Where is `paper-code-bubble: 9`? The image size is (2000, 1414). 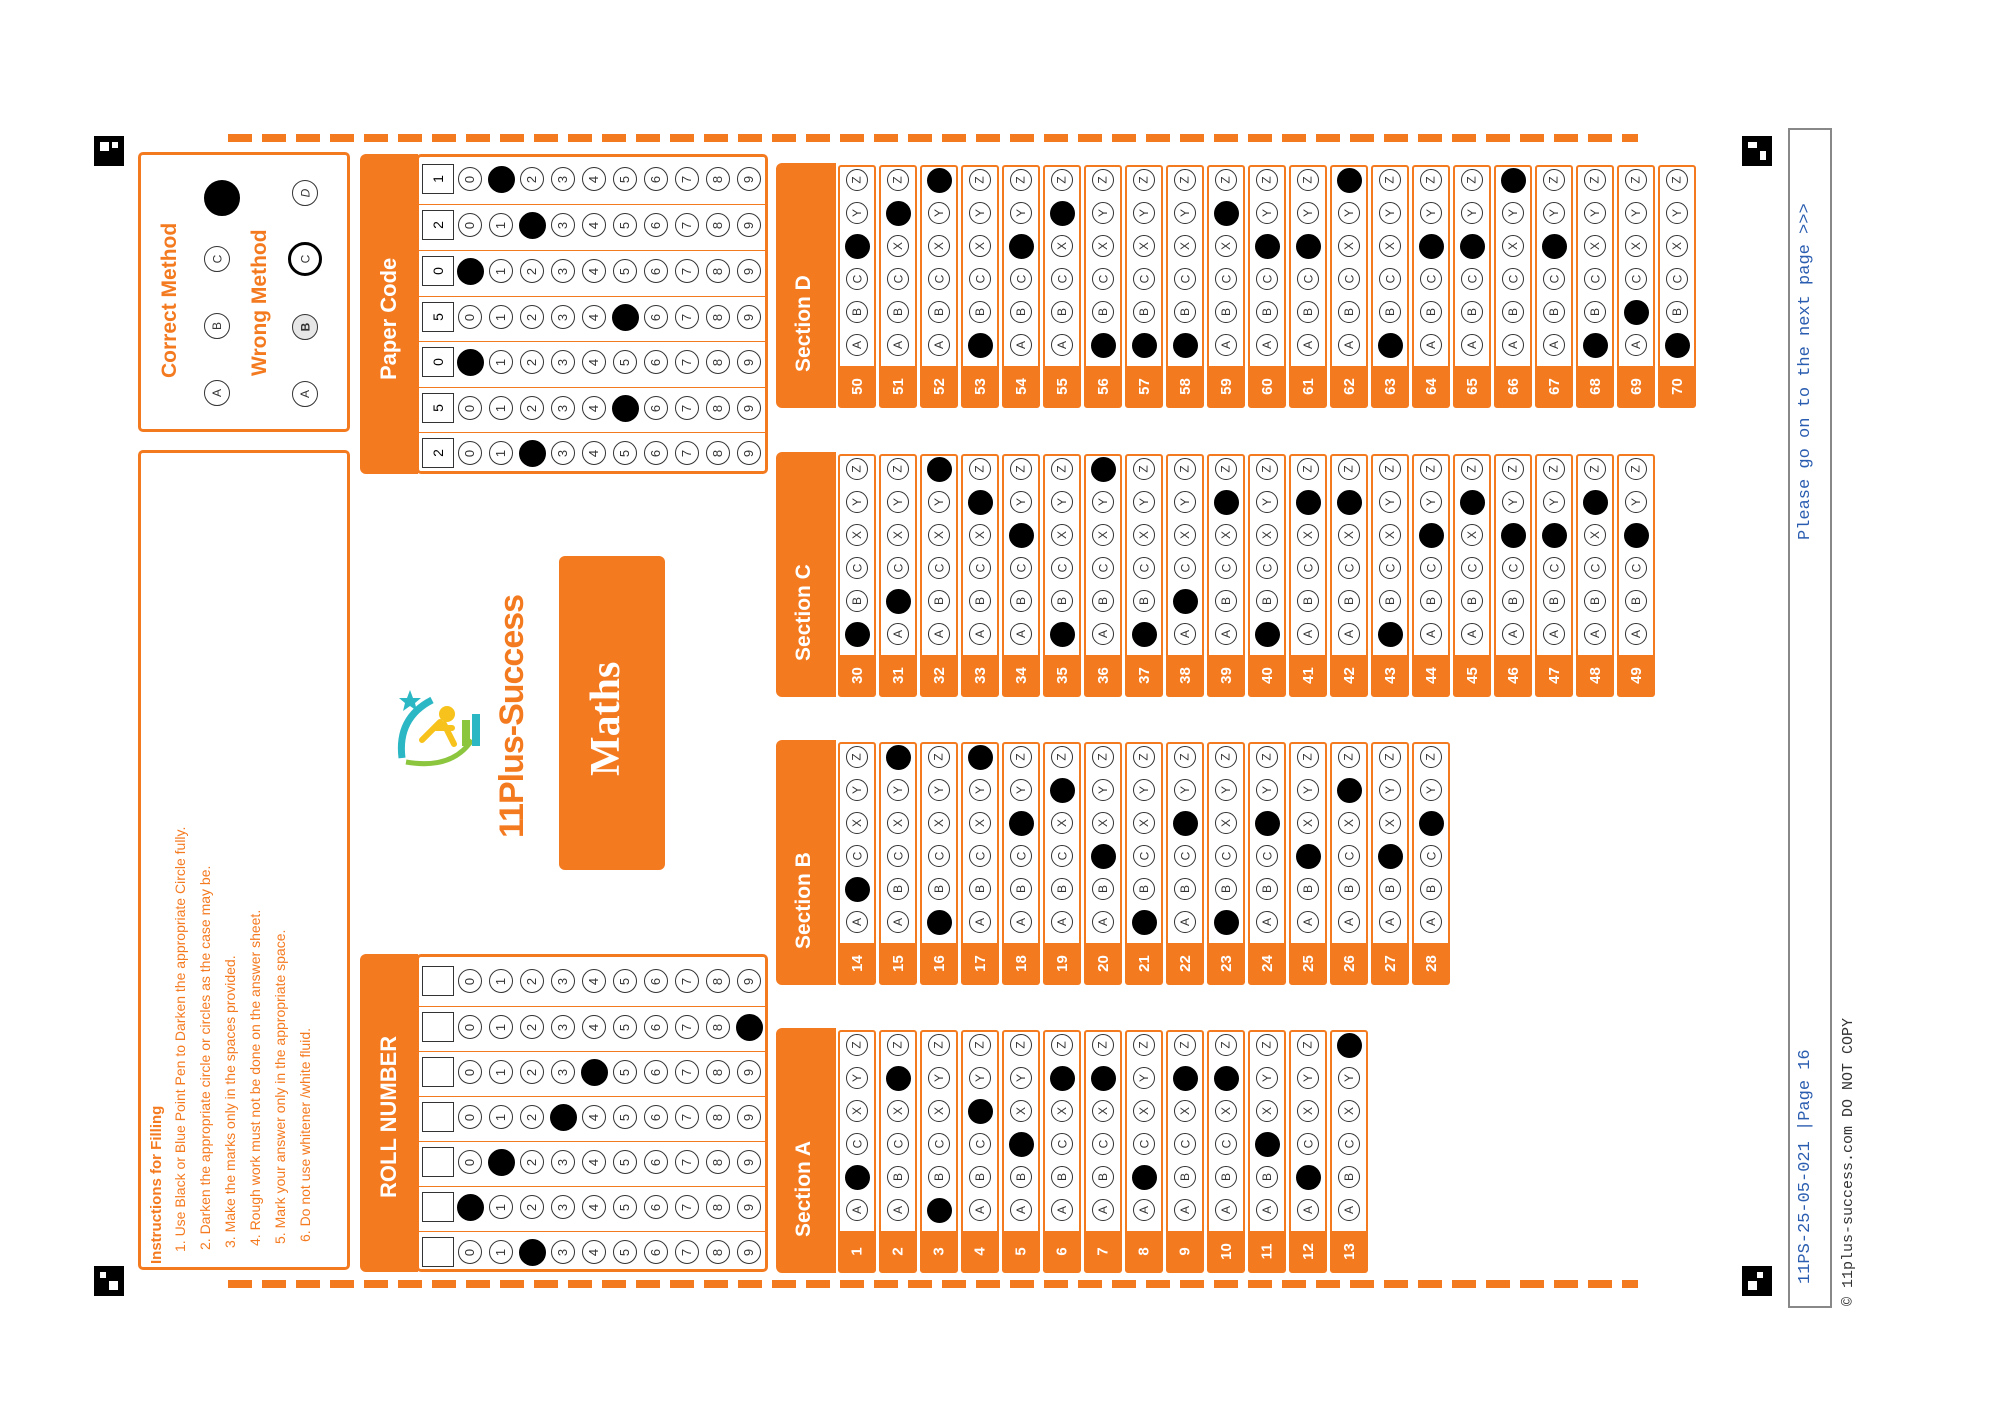 paper-code-bubble: 9 is located at coordinates (749, 362).